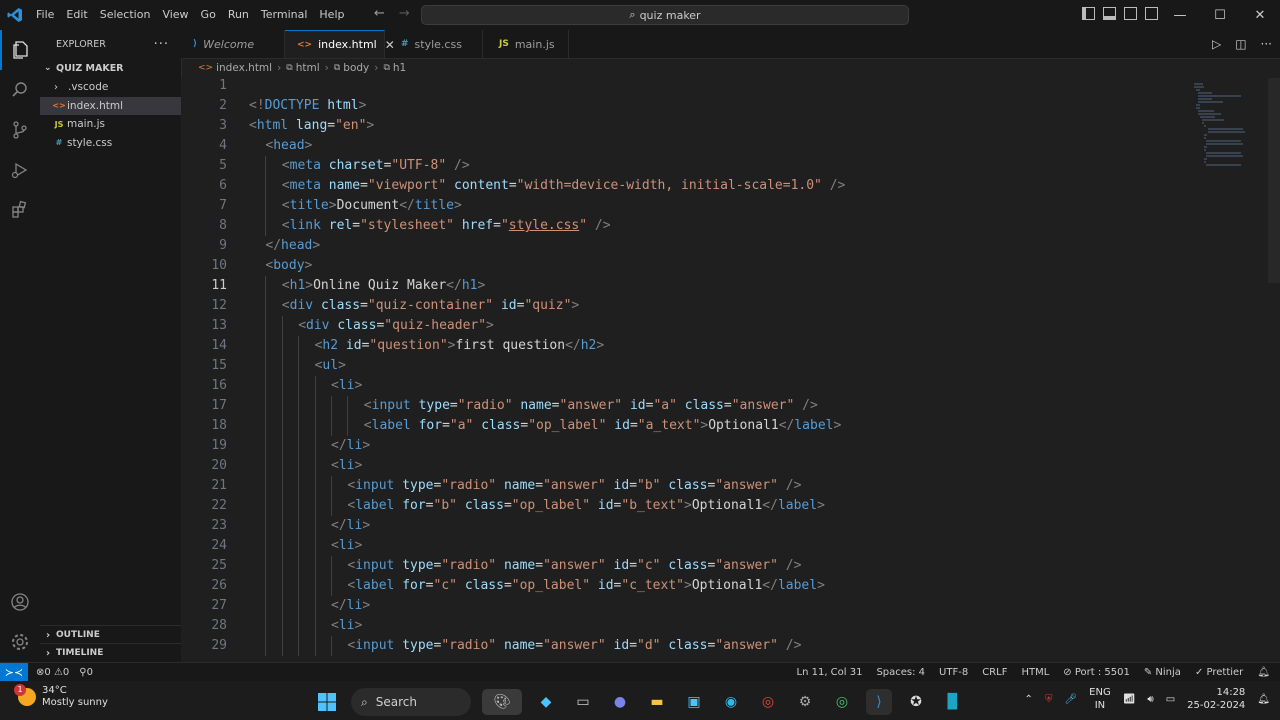 This screenshot has width=1280, height=720. Describe the element at coordinates (681, 166) in the screenshot. I see `code-line: 5 <meta charset="UTF-8" />` at that location.